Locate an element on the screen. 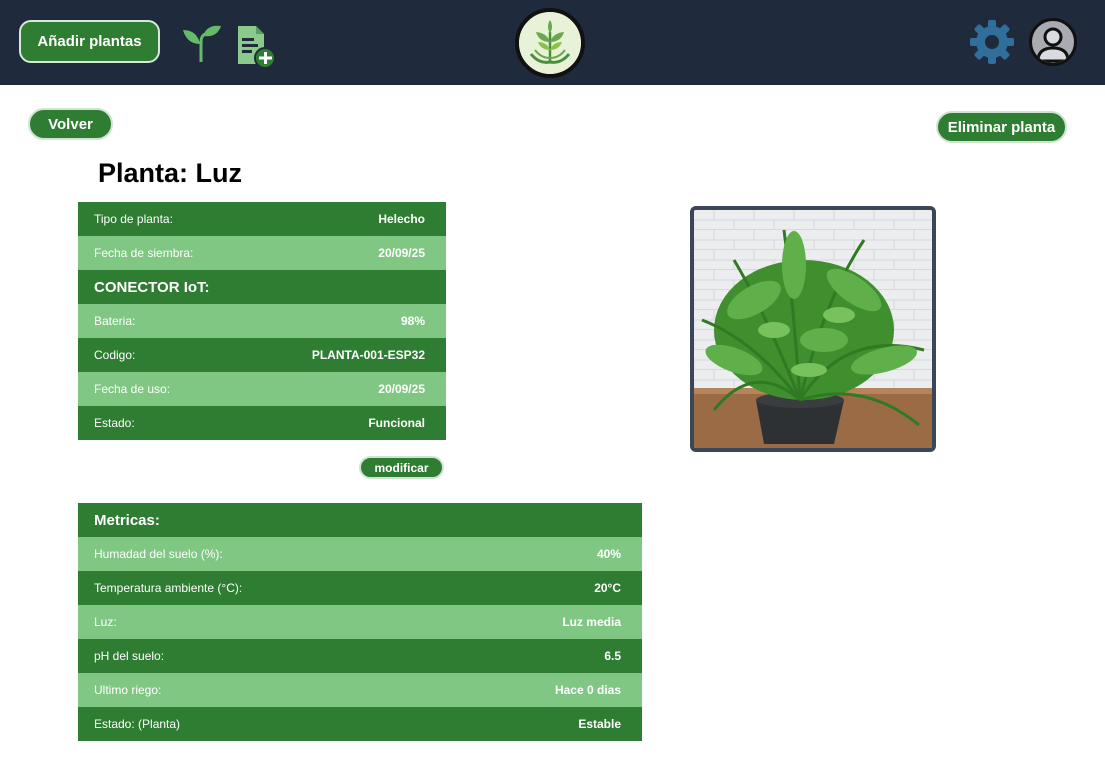 Image resolution: width=1105 pixels, height=784 pixels. row-value: Funcional is located at coordinates (396, 423).